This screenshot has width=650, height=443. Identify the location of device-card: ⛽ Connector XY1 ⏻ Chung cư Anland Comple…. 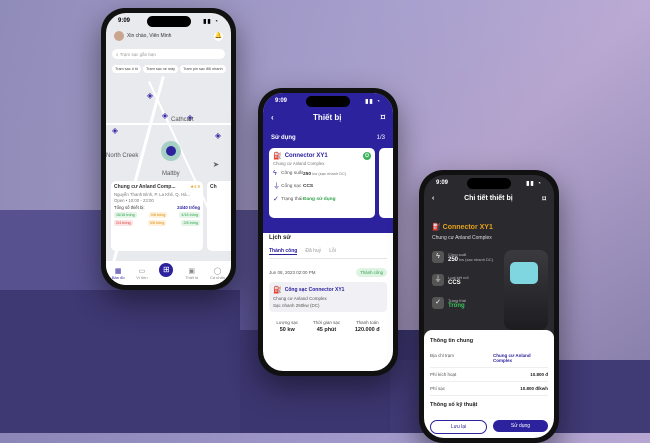
(322, 183).